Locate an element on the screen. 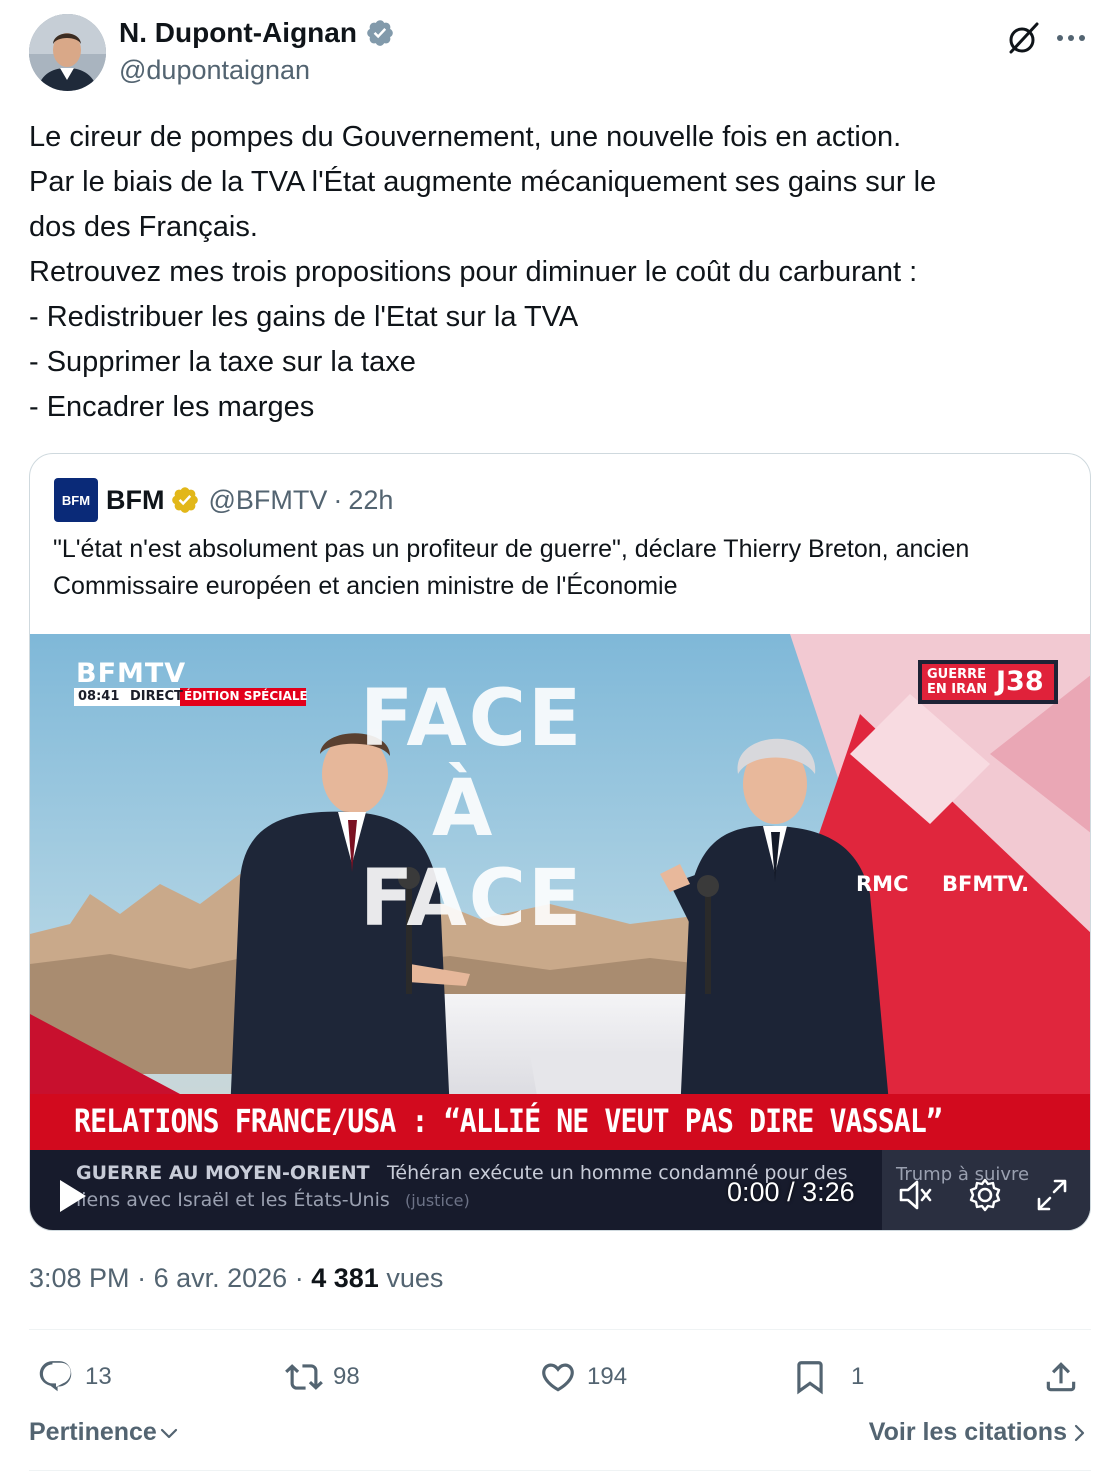  bfm-logo: BFM is located at coordinates (76, 500).